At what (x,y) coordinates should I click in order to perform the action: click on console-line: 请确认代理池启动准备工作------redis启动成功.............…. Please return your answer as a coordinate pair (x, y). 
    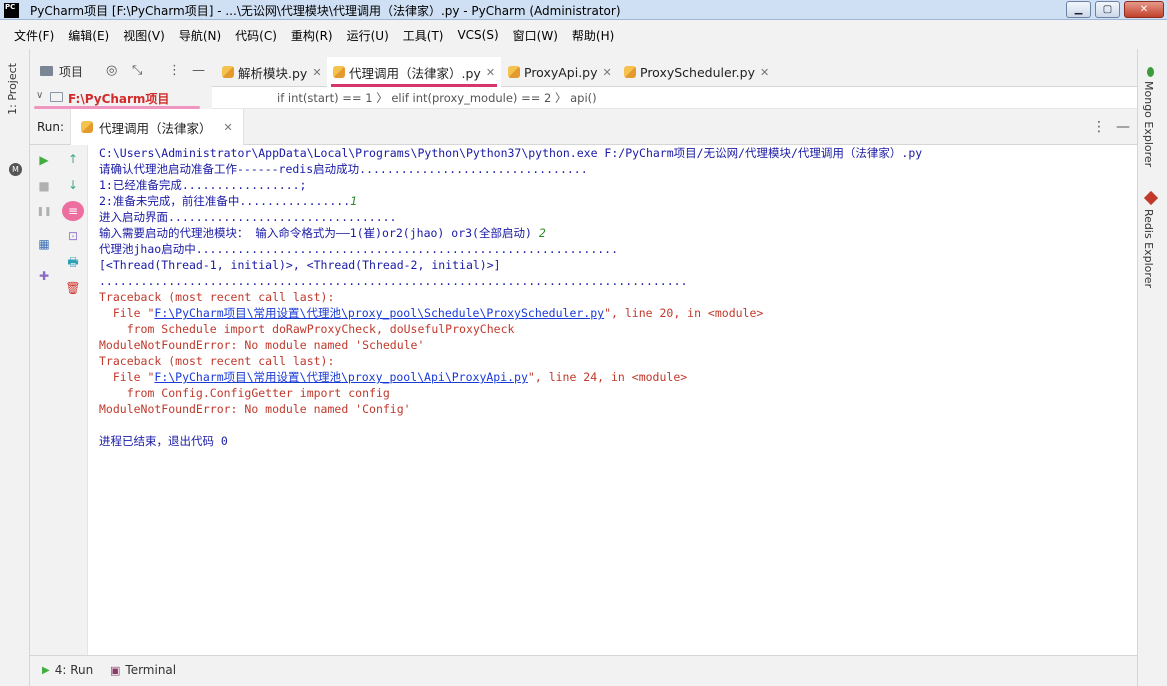
    Looking at the image, I should click on (343, 169).